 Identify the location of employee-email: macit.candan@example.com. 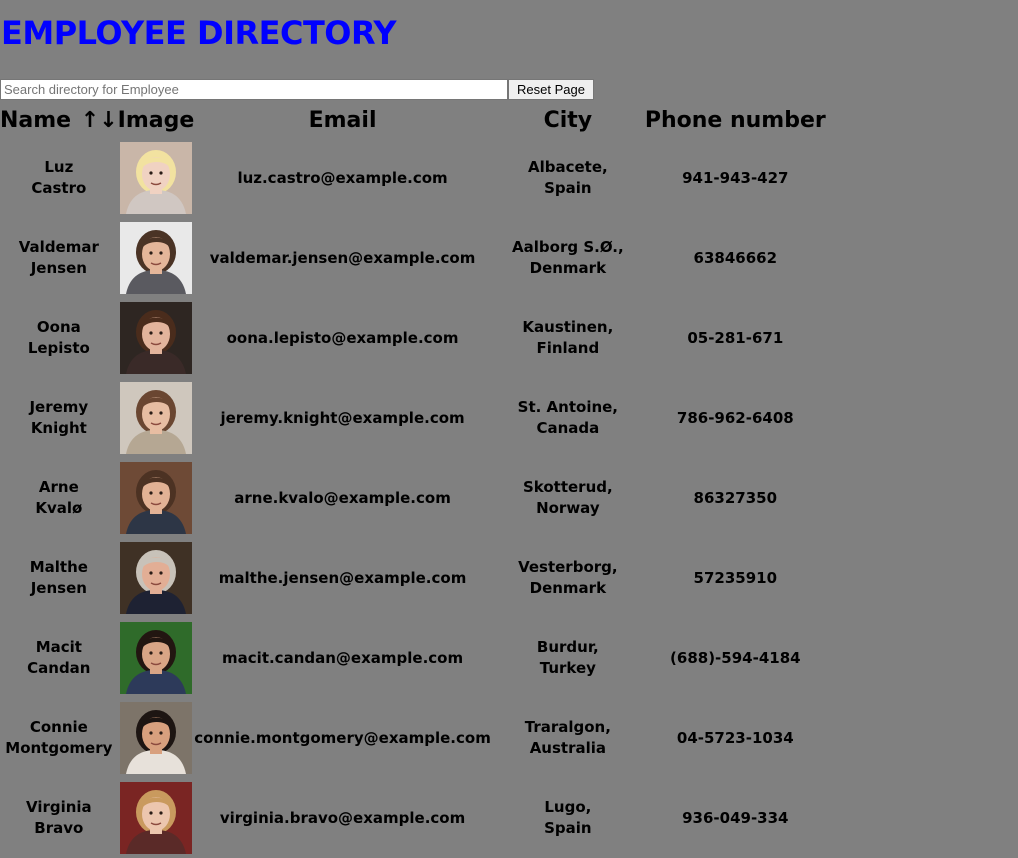
(343, 657).